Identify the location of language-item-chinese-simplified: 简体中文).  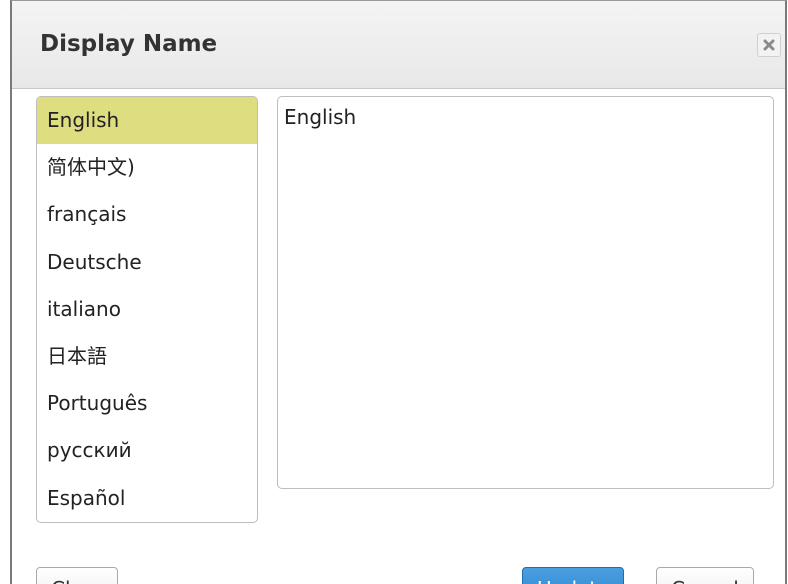
(147, 167).